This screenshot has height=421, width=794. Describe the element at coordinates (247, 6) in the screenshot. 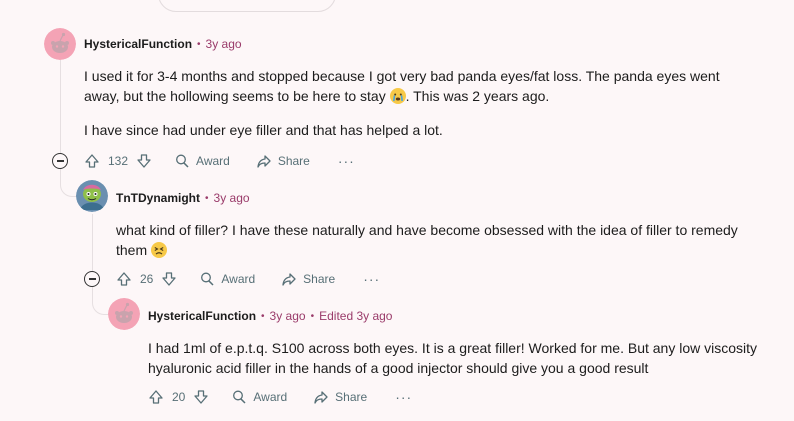

I see `previous-comment-box` at that location.